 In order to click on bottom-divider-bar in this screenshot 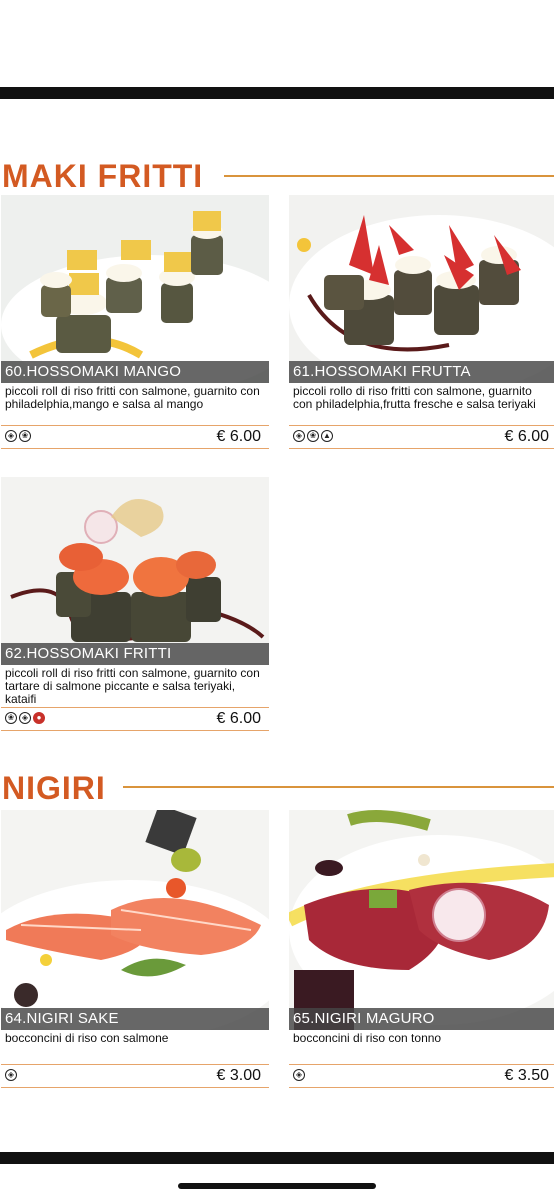, I will do `click(277, 1158)`.